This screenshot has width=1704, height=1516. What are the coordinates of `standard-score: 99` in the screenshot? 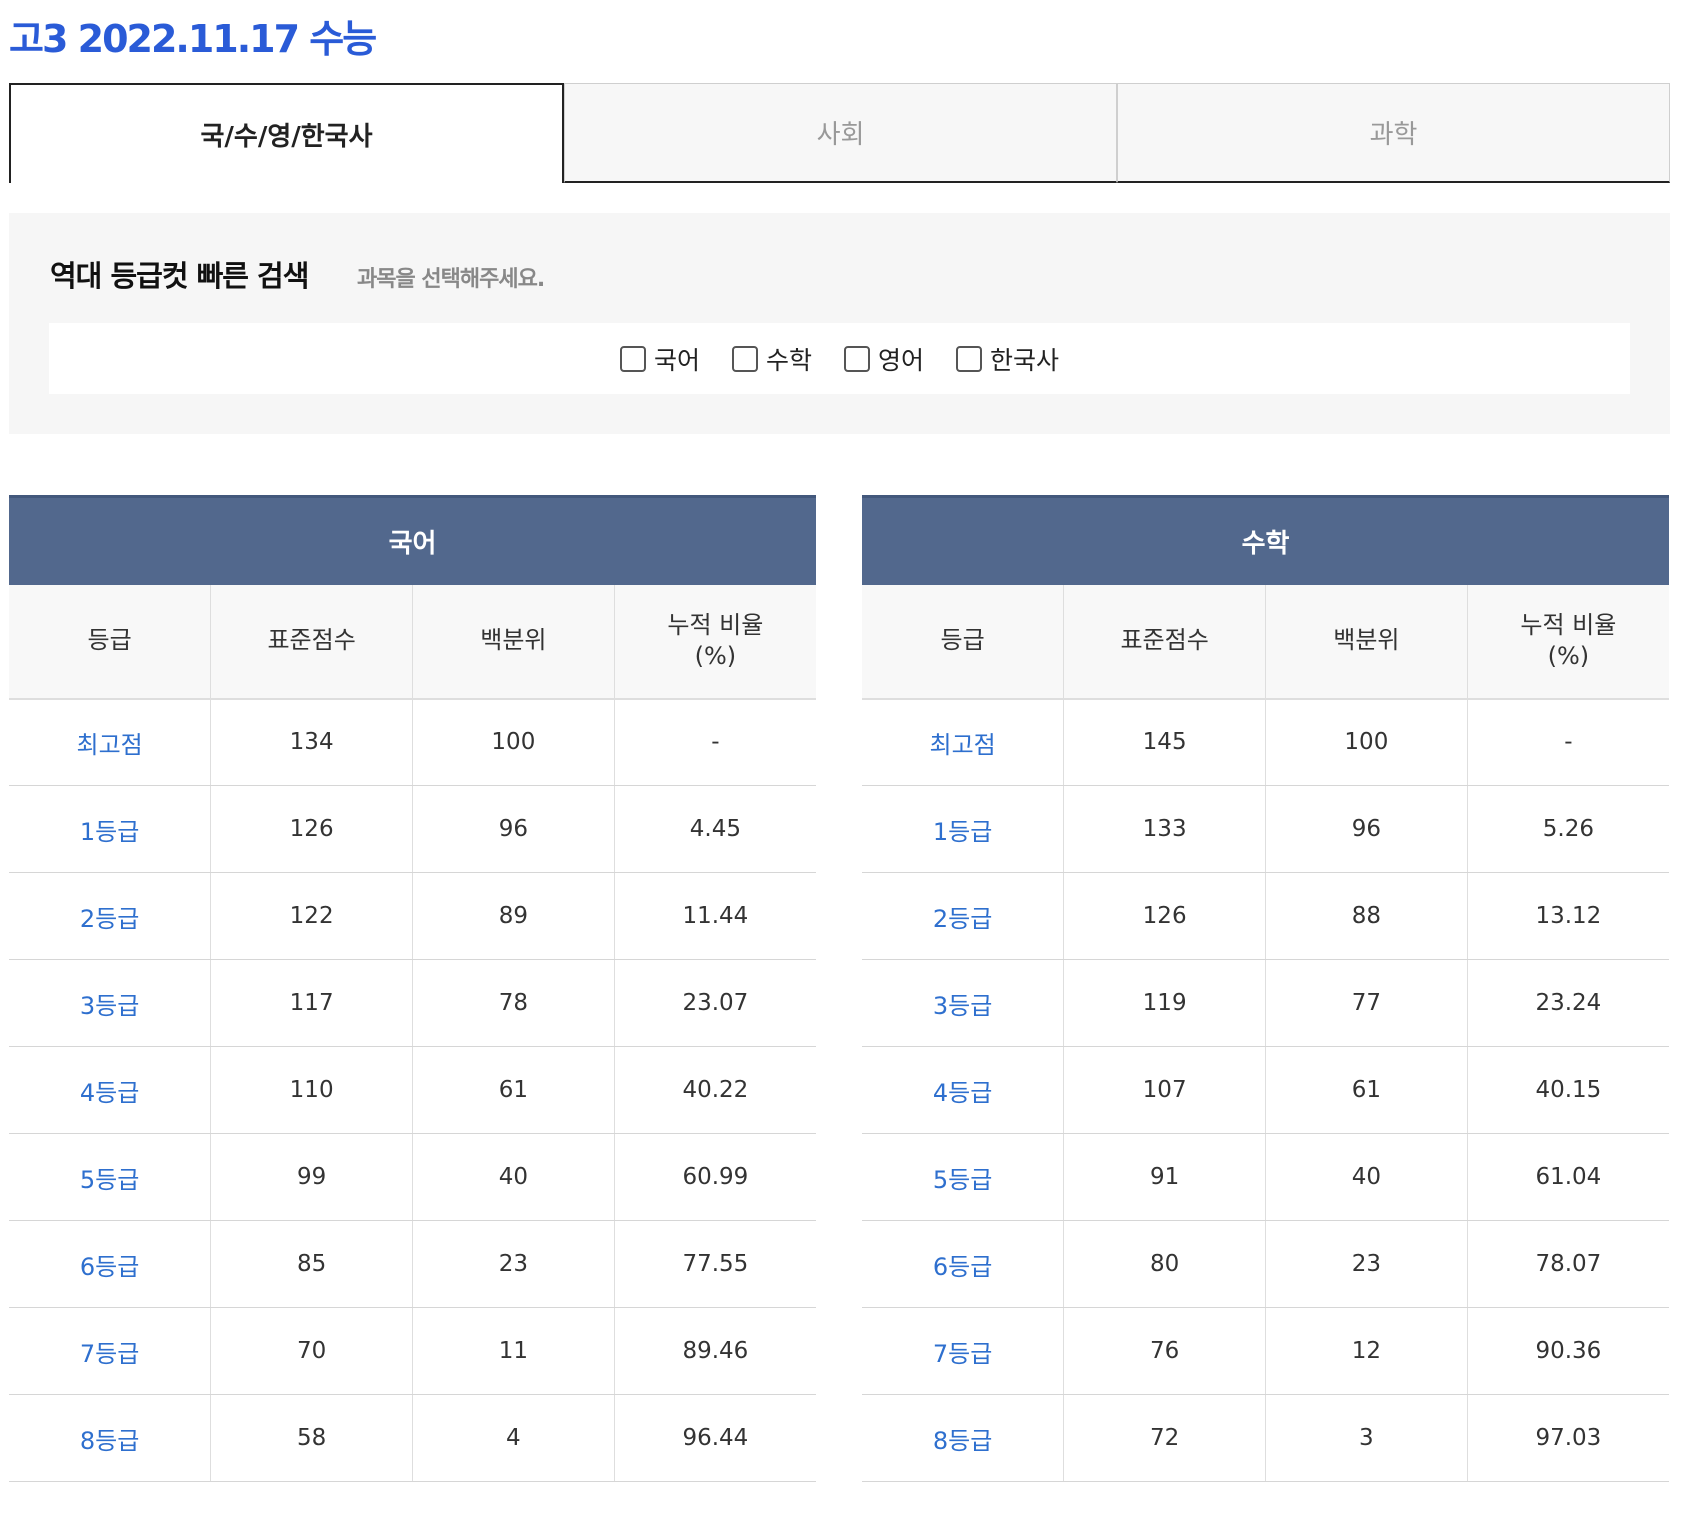 It's located at (311, 1177).